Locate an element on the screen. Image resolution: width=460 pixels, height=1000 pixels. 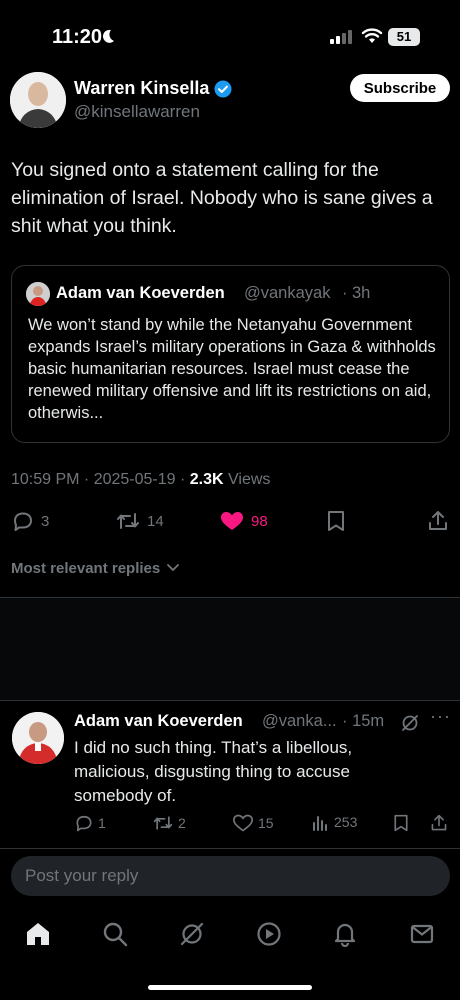
notifications-icon is located at coordinates (345, 935).